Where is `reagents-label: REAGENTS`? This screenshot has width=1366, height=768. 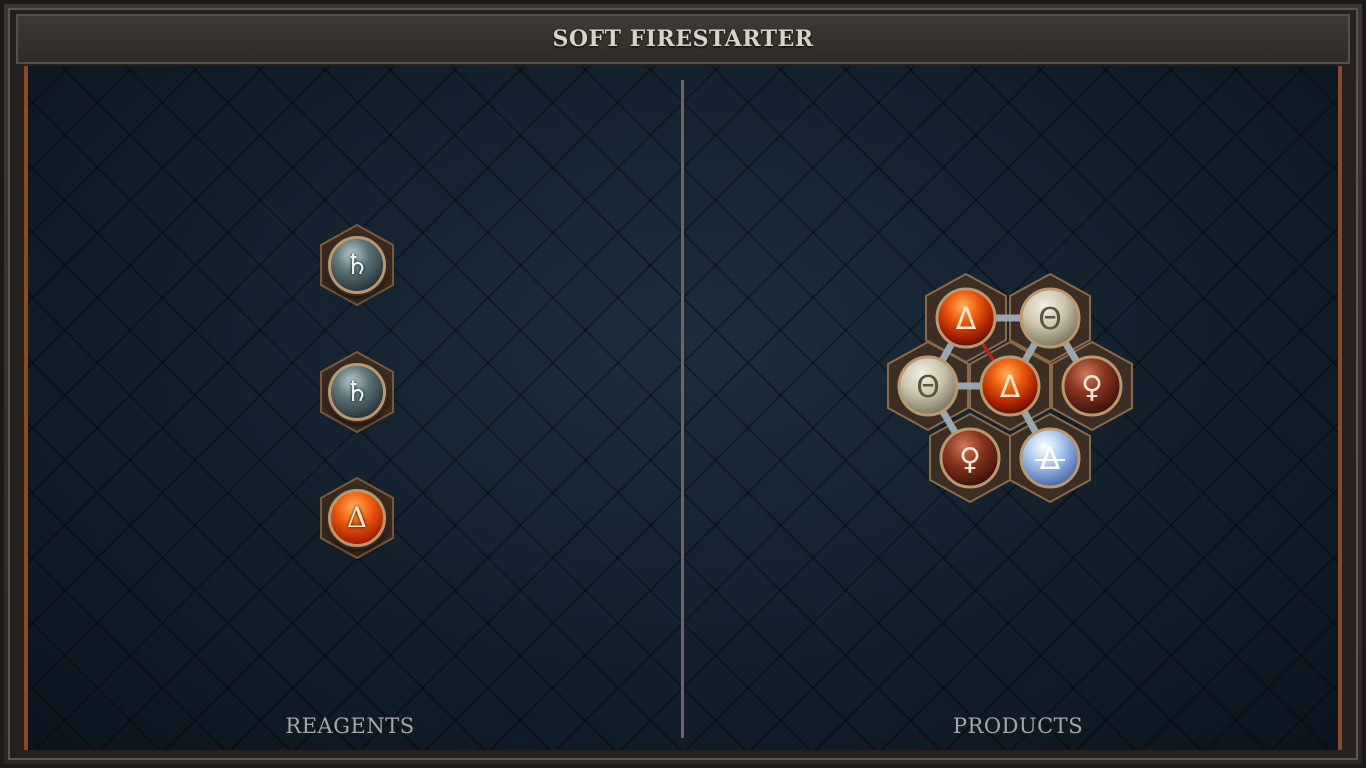 reagents-label: REAGENTS is located at coordinates (350, 726).